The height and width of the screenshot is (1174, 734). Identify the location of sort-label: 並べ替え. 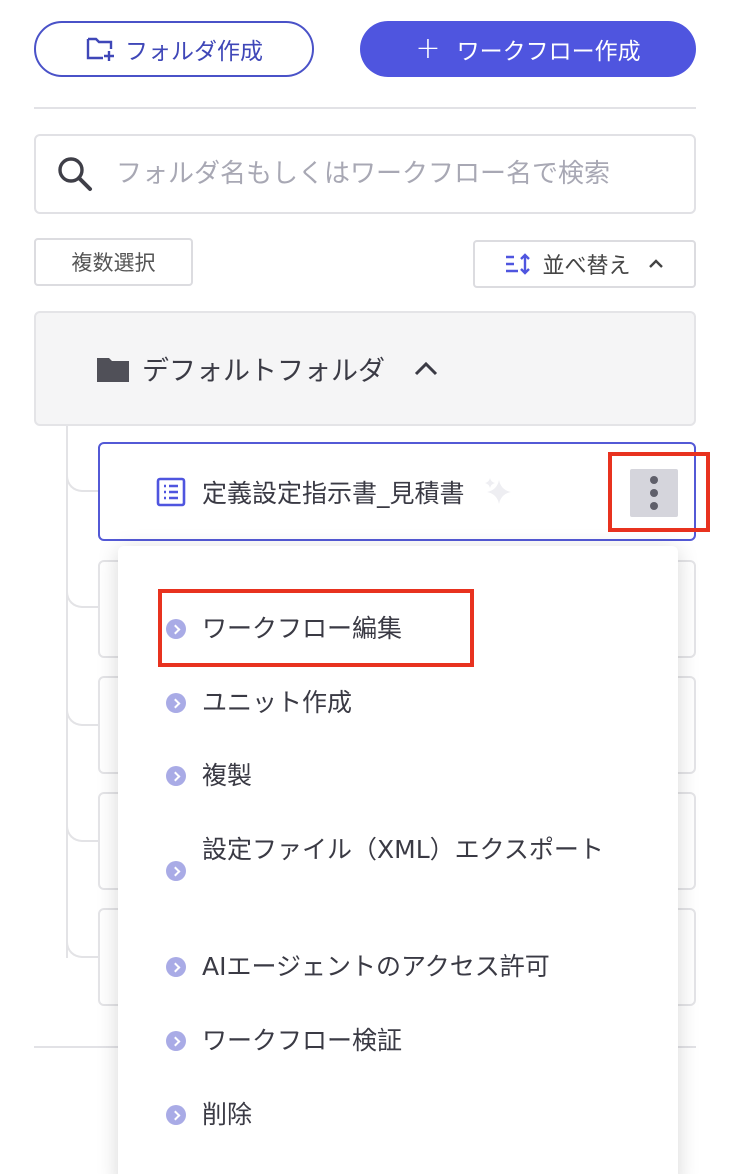
(586, 266).